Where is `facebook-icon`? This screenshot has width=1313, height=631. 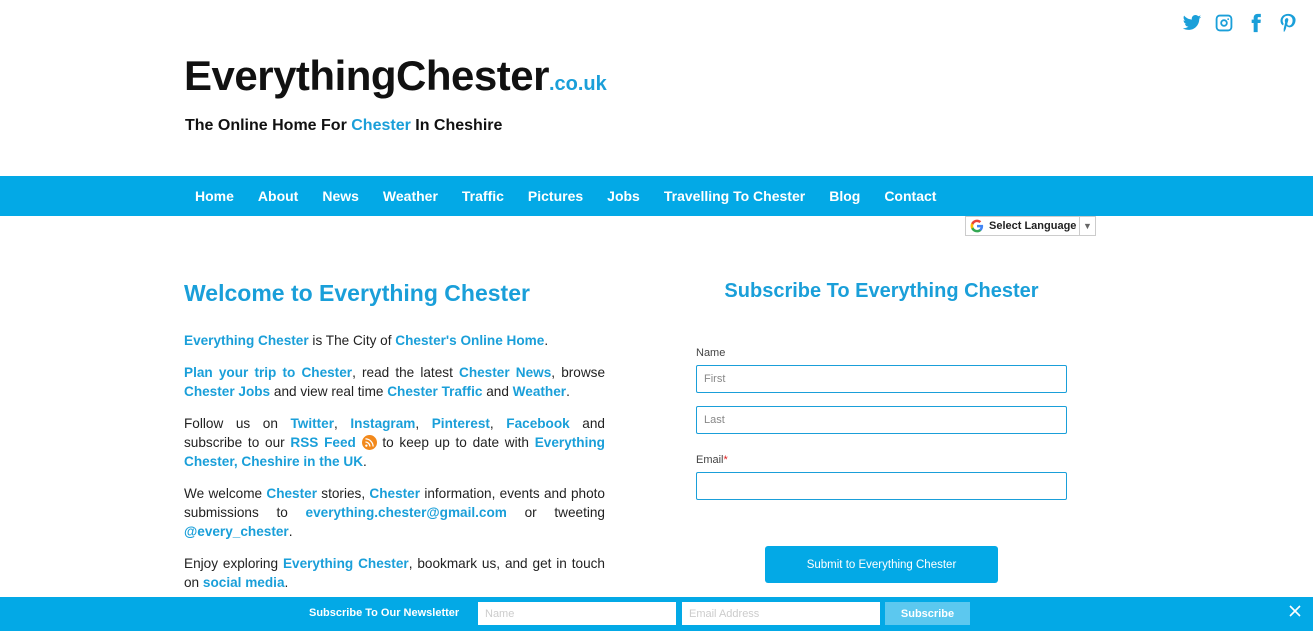
facebook-icon is located at coordinates (1256, 23).